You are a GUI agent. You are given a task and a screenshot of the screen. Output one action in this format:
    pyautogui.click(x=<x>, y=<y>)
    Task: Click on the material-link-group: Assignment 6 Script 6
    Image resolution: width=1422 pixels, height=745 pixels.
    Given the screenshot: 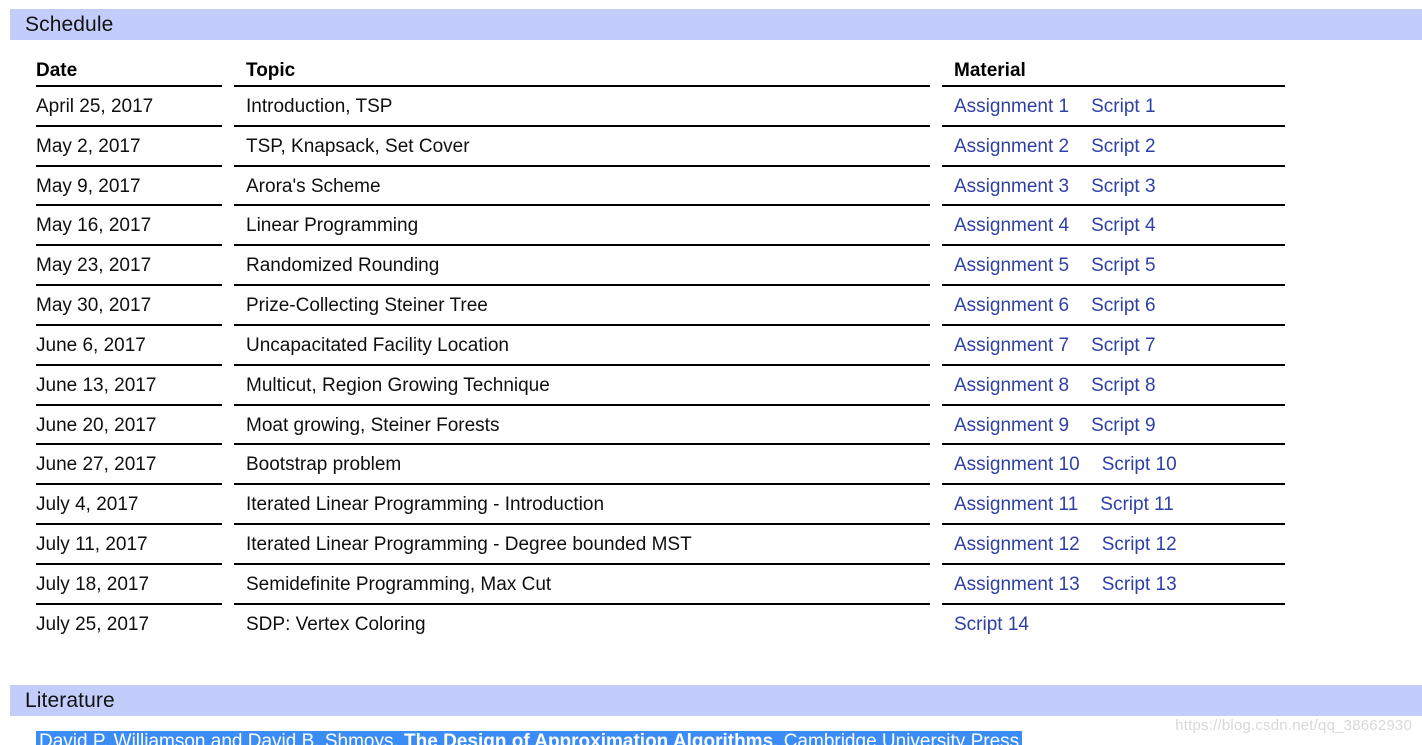 What is the action you would take?
    pyautogui.click(x=1119, y=306)
    